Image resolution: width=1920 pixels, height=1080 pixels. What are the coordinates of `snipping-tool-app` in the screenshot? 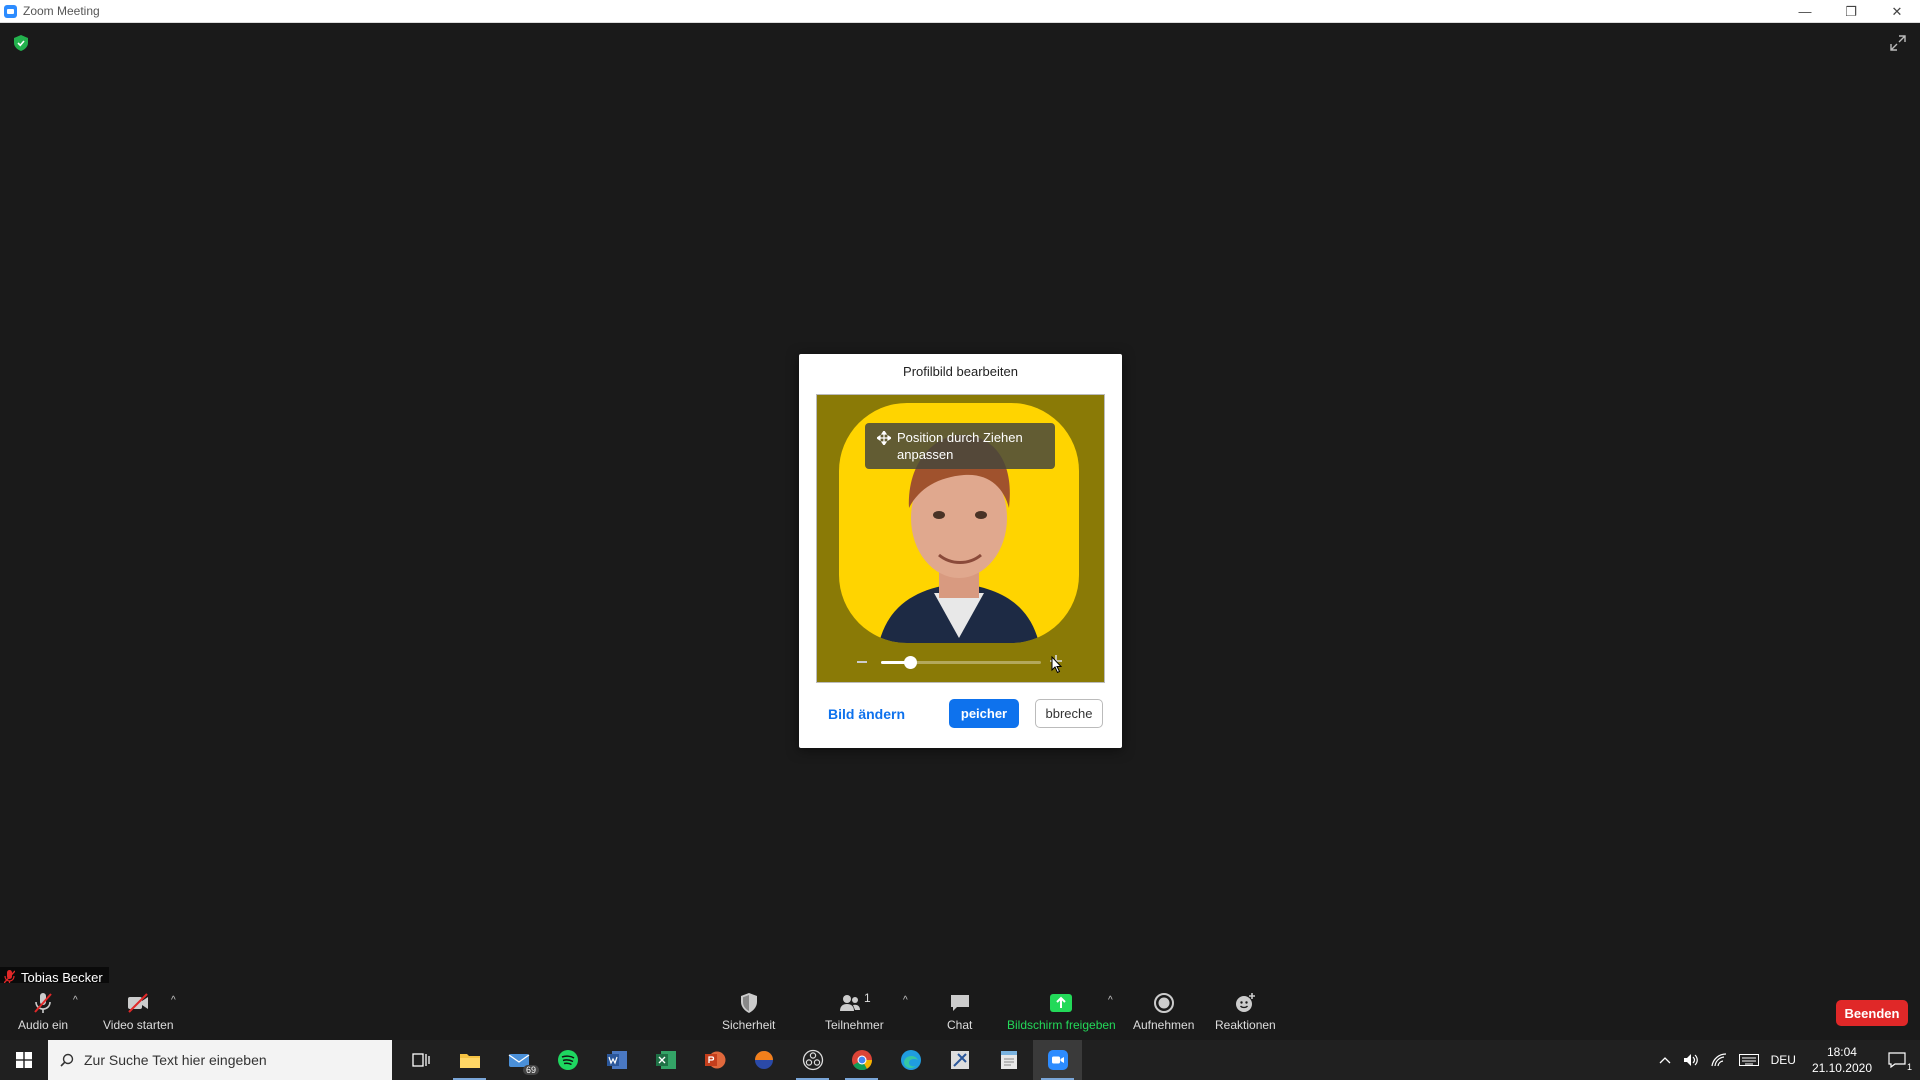 It's located at (959, 1060).